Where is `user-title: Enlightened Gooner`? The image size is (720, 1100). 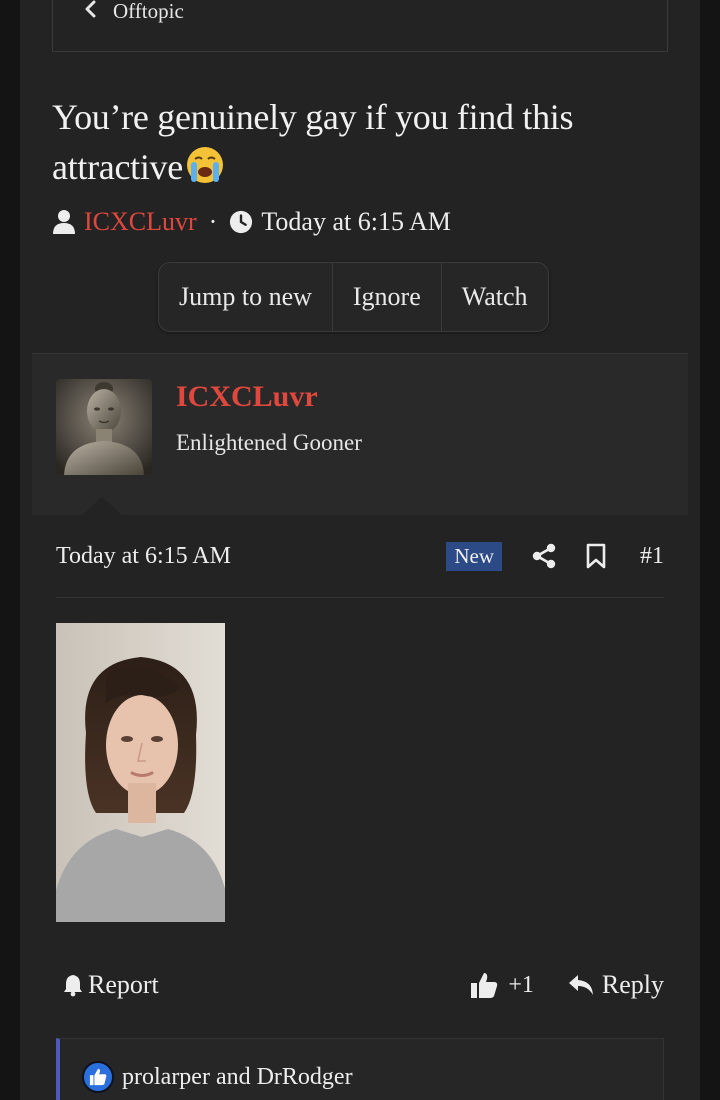
user-title: Enlightened Gooner is located at coordinates (269, 442).